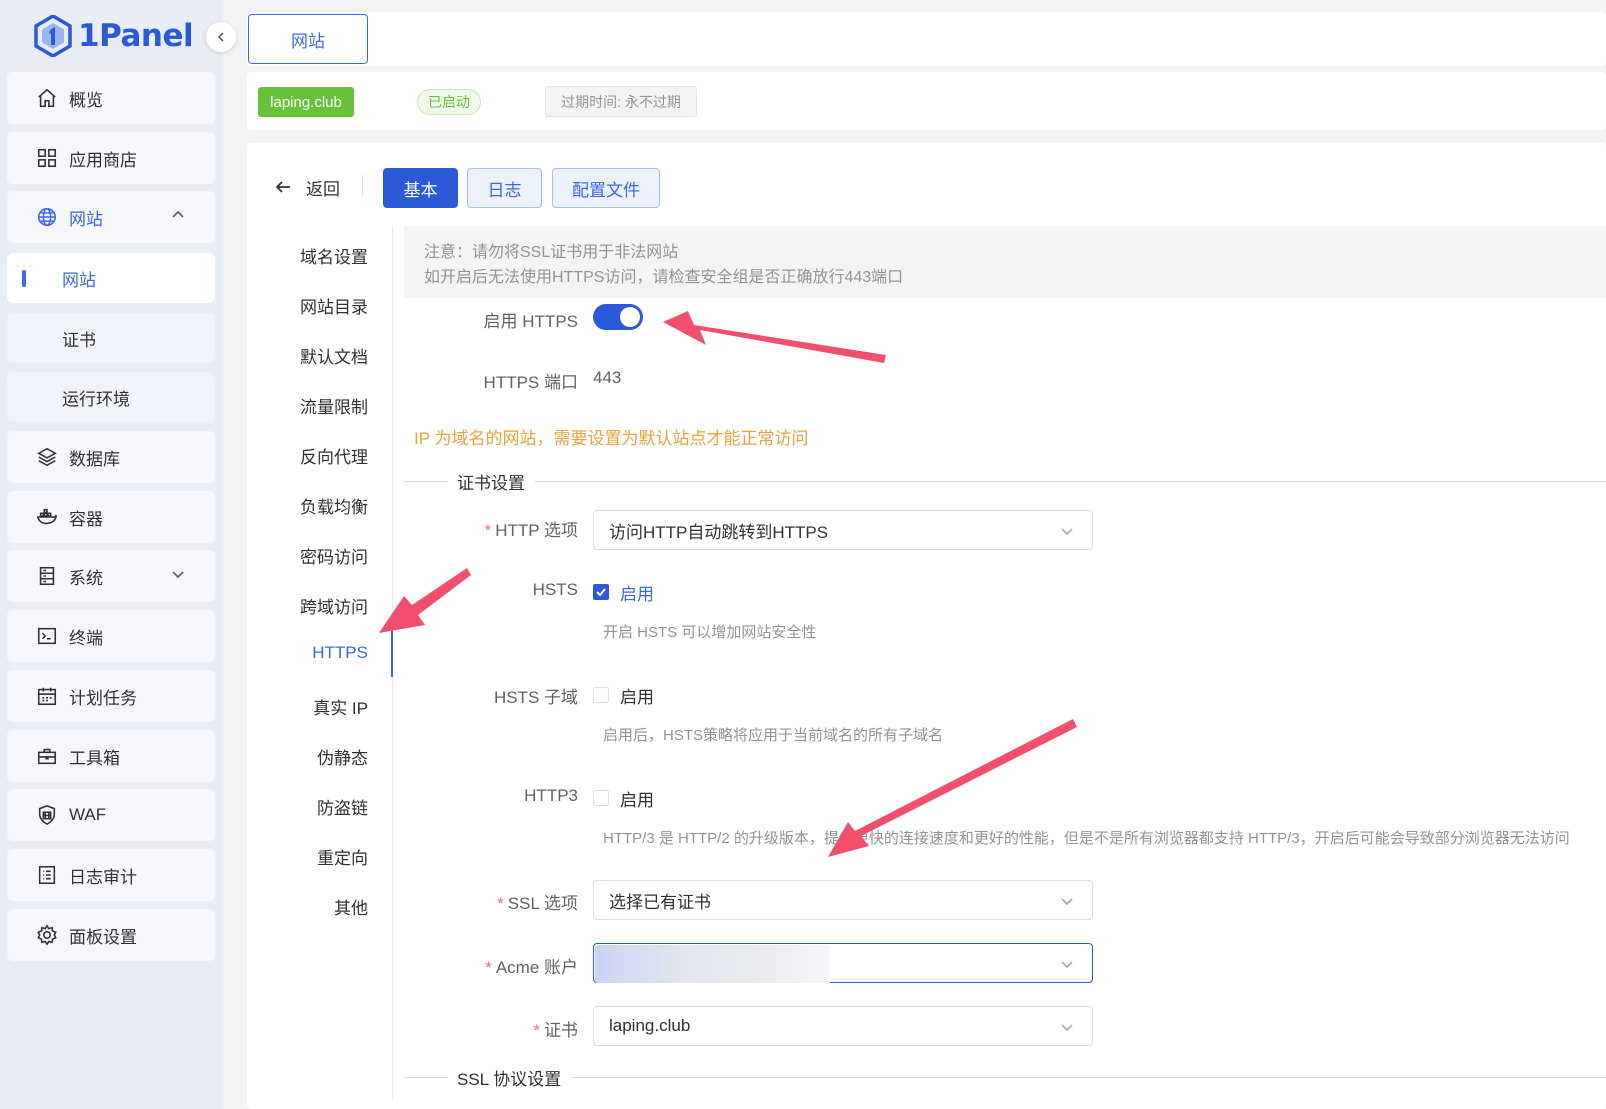  What do you see at coordinates (334, 355) in the screenshot?
I see `side-nav-item: 默认文档` at bounding box center [334, 355].